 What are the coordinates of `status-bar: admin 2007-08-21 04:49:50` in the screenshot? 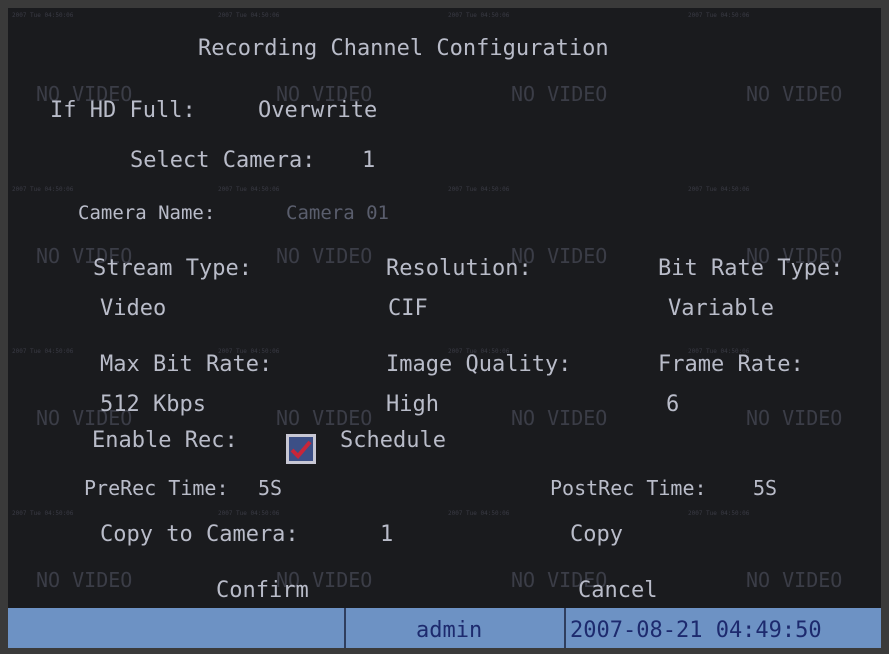 It's located at (444, 628).